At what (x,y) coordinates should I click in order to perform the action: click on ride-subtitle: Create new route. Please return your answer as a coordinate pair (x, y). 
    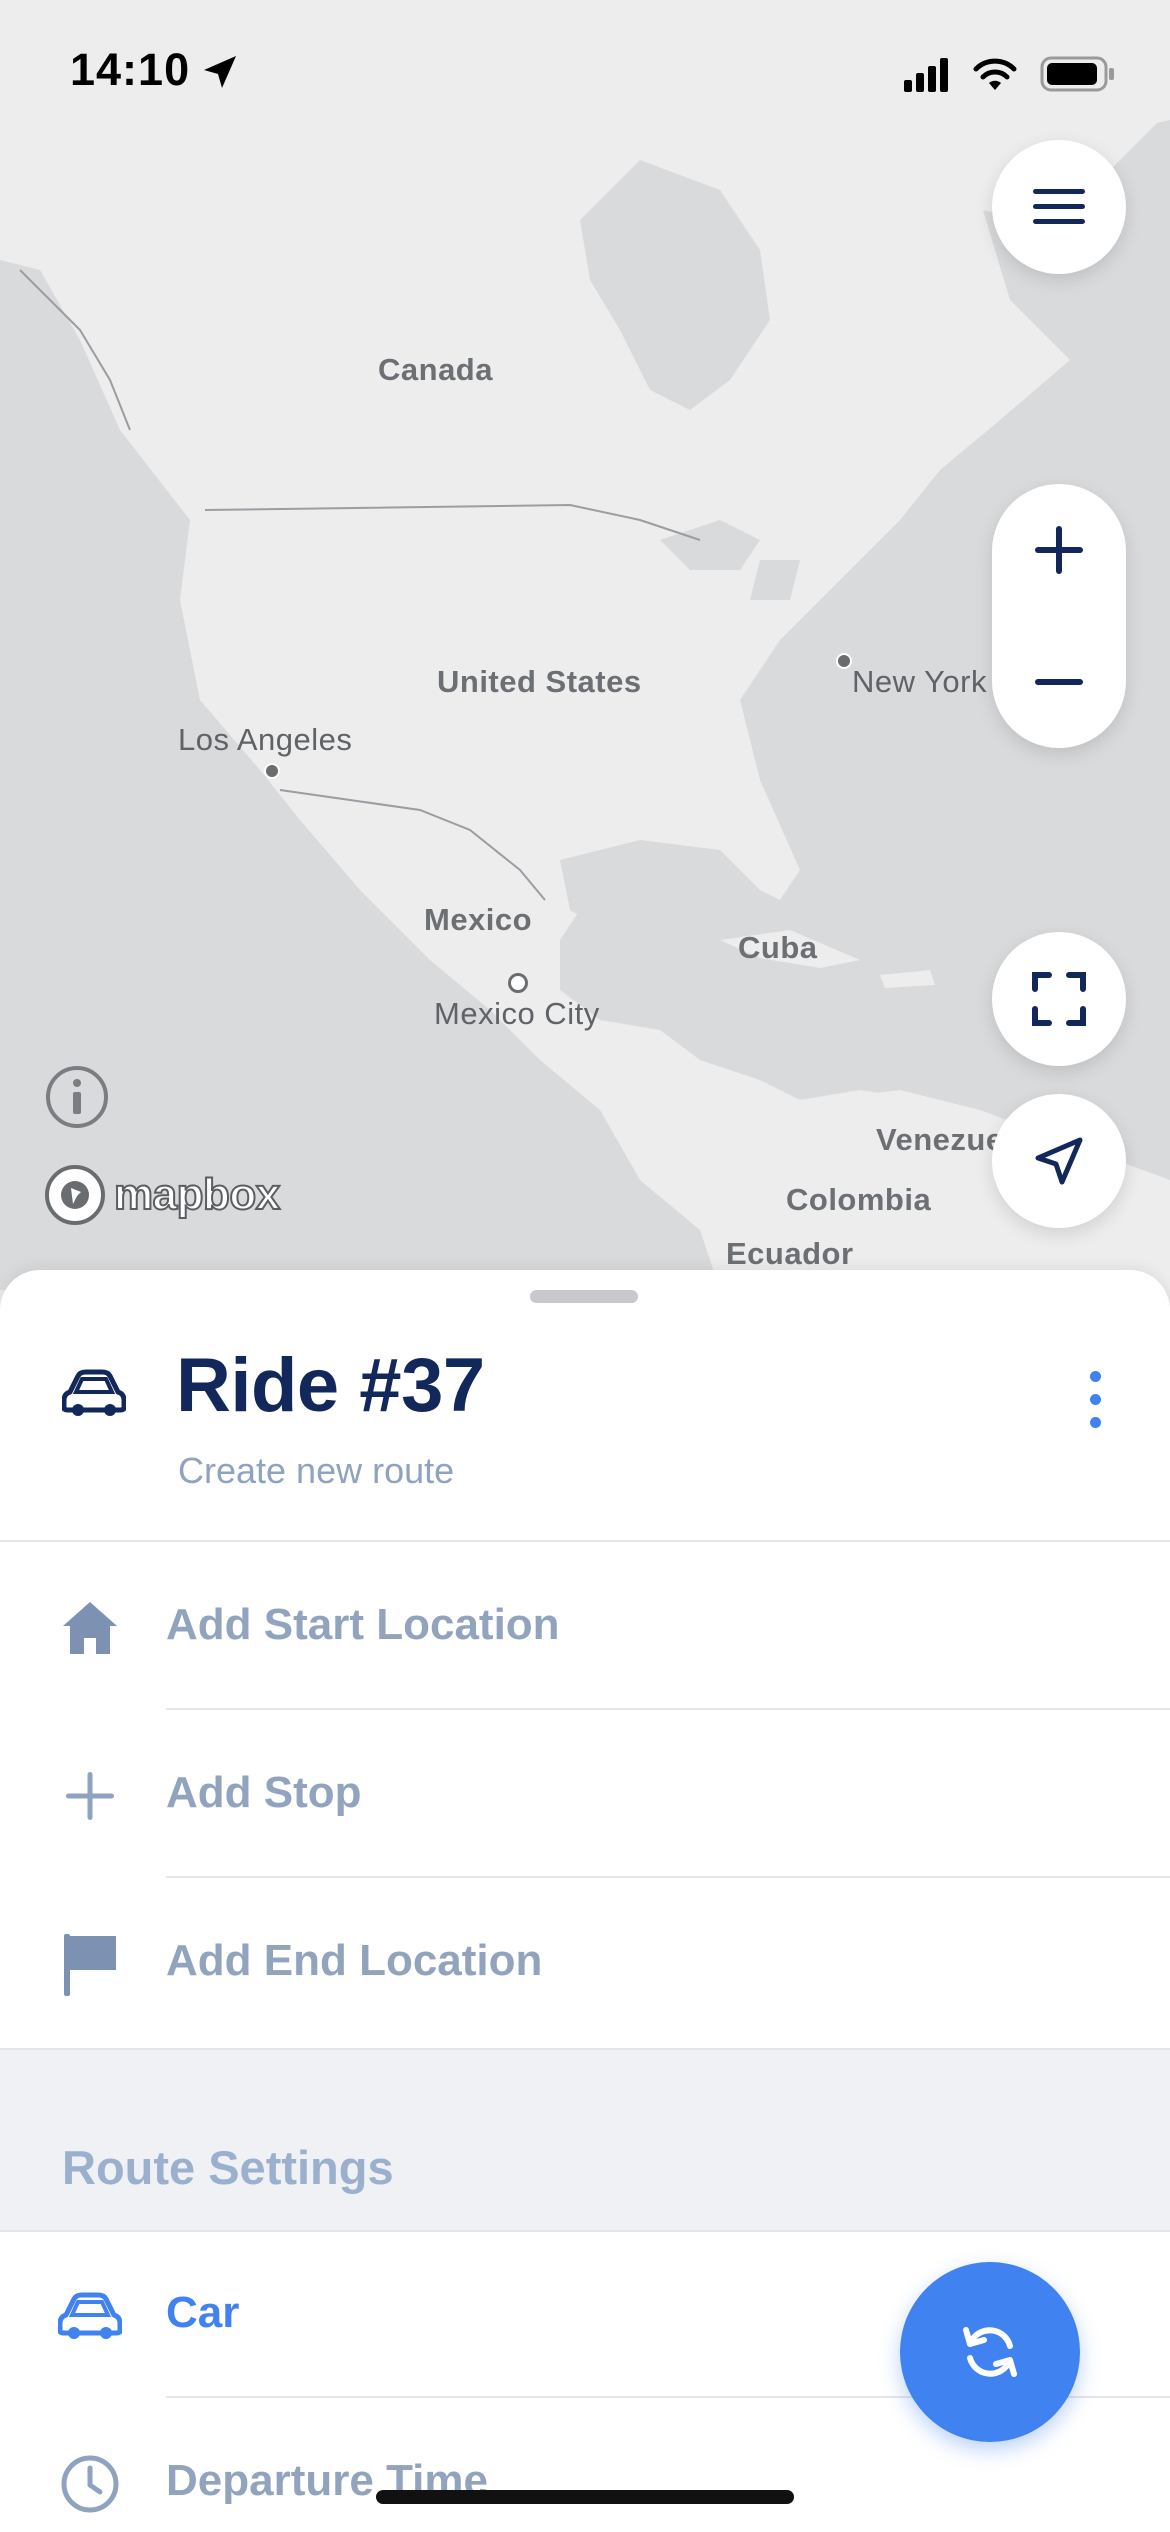
    Looking at the image, I should click on (316, 1470).